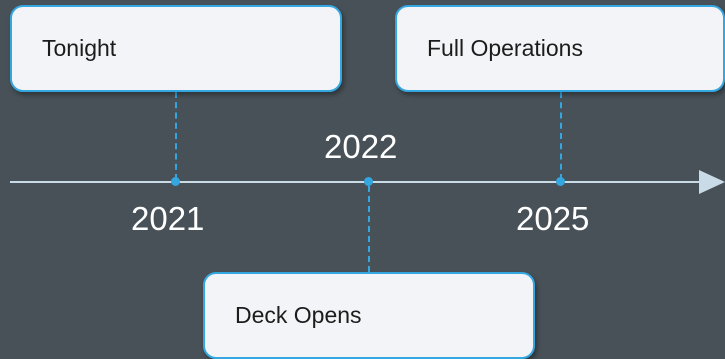 This screenshot has width=725, height=359. What do you see at coordinates (505, 48) in the screenshot?
I see `event-label: Full Operations` at bounding box center [505, 48].